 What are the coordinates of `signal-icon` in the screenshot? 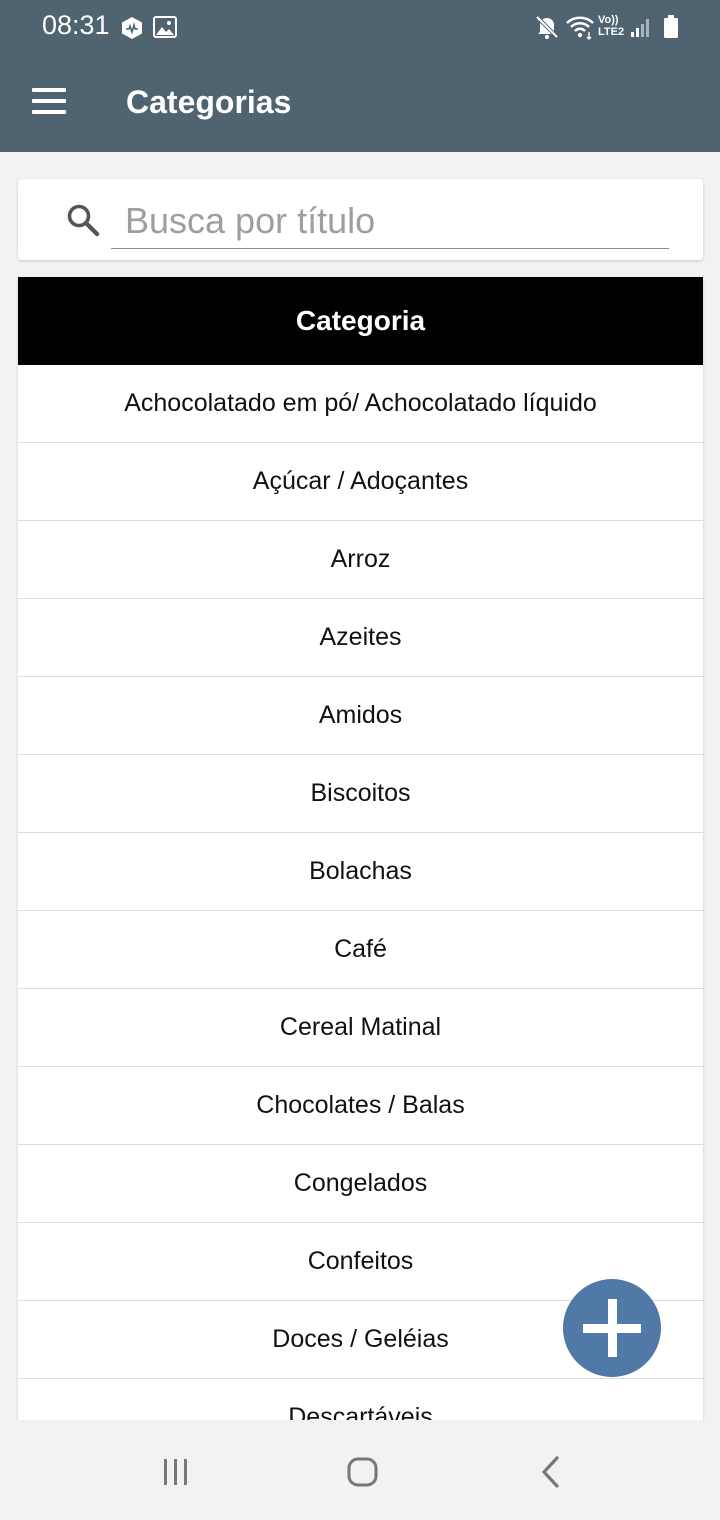 It's located at (640, 28).